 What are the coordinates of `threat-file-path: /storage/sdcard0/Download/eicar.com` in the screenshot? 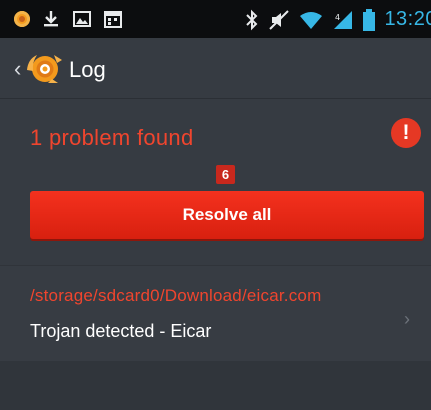 It's located at (176, 295).